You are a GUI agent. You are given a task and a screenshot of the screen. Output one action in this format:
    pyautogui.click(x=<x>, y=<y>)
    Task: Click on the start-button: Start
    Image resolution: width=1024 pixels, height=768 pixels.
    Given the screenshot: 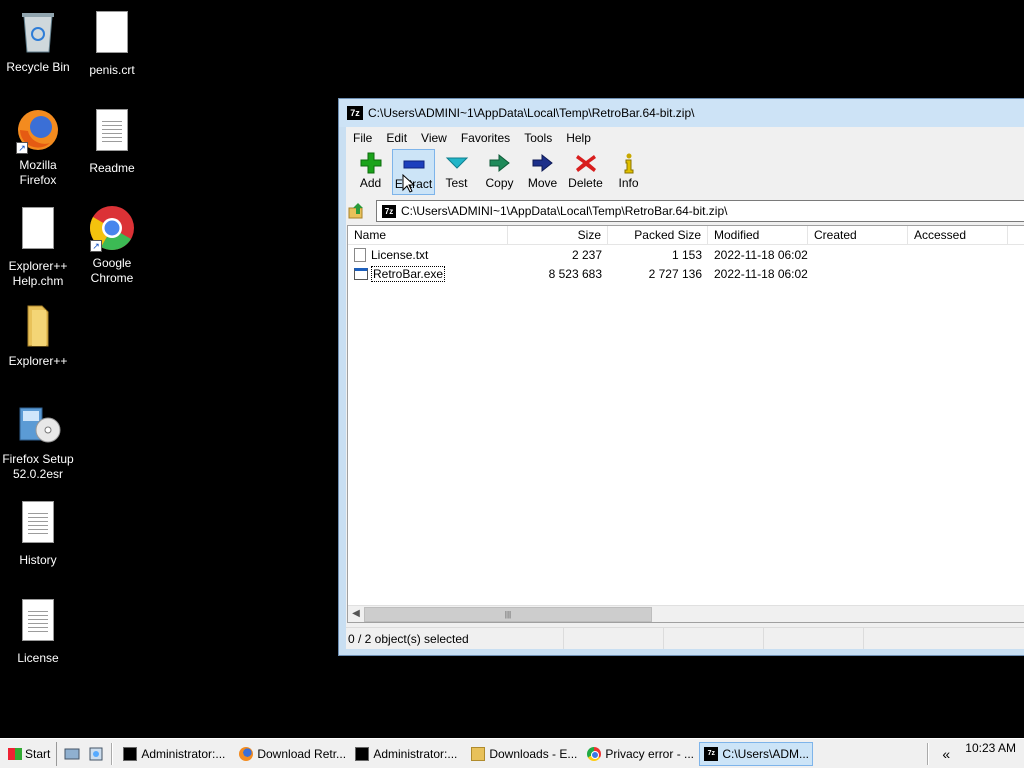 What is the action you would take?
    pyautogui.click(x=30, y=753)
    